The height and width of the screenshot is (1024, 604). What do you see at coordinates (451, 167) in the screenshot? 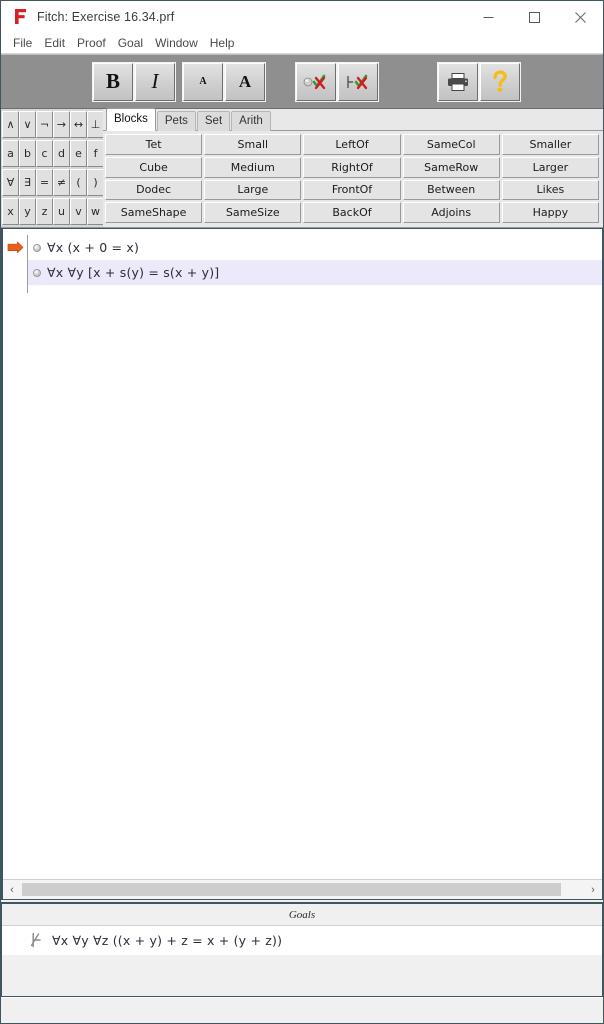
I see `predicate-button-samerow: SameRow` at bounding box center [451, 167].